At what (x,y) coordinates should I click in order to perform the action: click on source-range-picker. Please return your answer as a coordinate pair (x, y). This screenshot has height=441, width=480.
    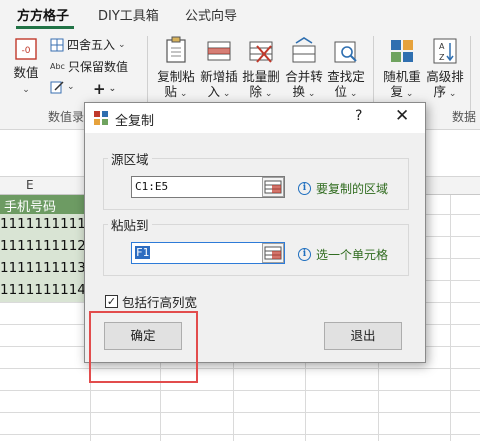
    Looking at the image, I should click on (273, 187).